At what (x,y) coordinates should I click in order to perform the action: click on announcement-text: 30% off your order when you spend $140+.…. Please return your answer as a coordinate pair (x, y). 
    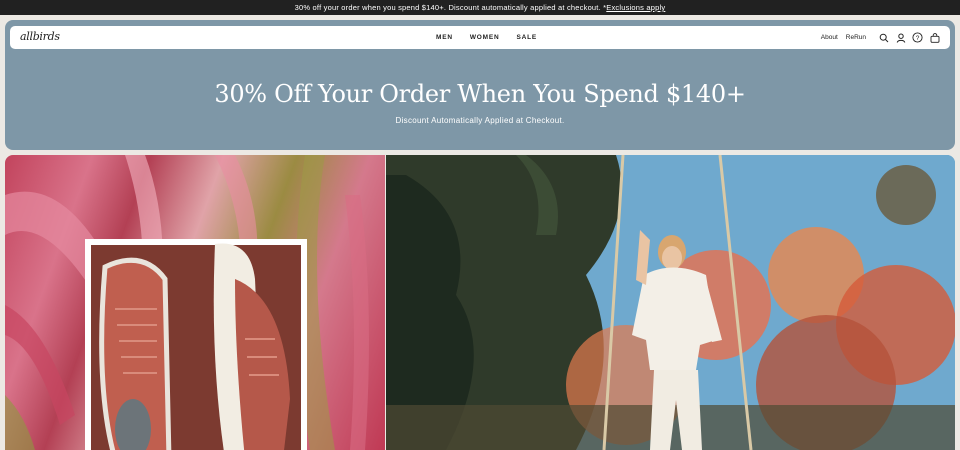
    Looking at the image, I should click on (450, 7).